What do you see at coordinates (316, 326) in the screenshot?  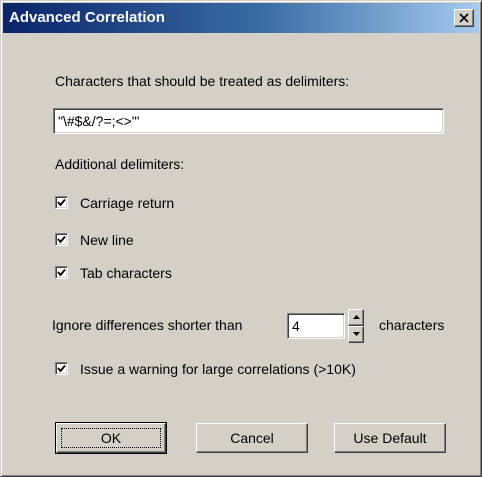 I see `ignore-length-input` at bounding box center [316, 326].